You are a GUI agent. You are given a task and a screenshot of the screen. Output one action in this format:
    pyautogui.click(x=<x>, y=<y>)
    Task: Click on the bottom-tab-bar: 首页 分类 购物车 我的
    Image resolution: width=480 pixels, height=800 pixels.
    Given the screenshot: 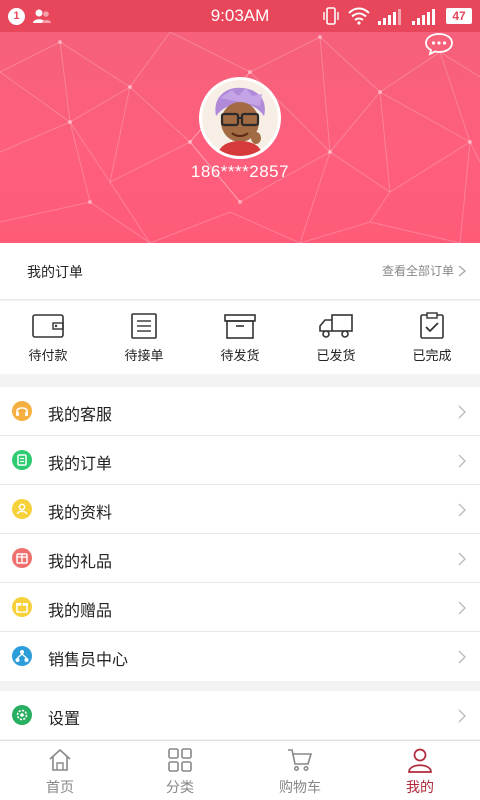 What is the action you would take?
    pyautogui.click(x=240, y=770)
    